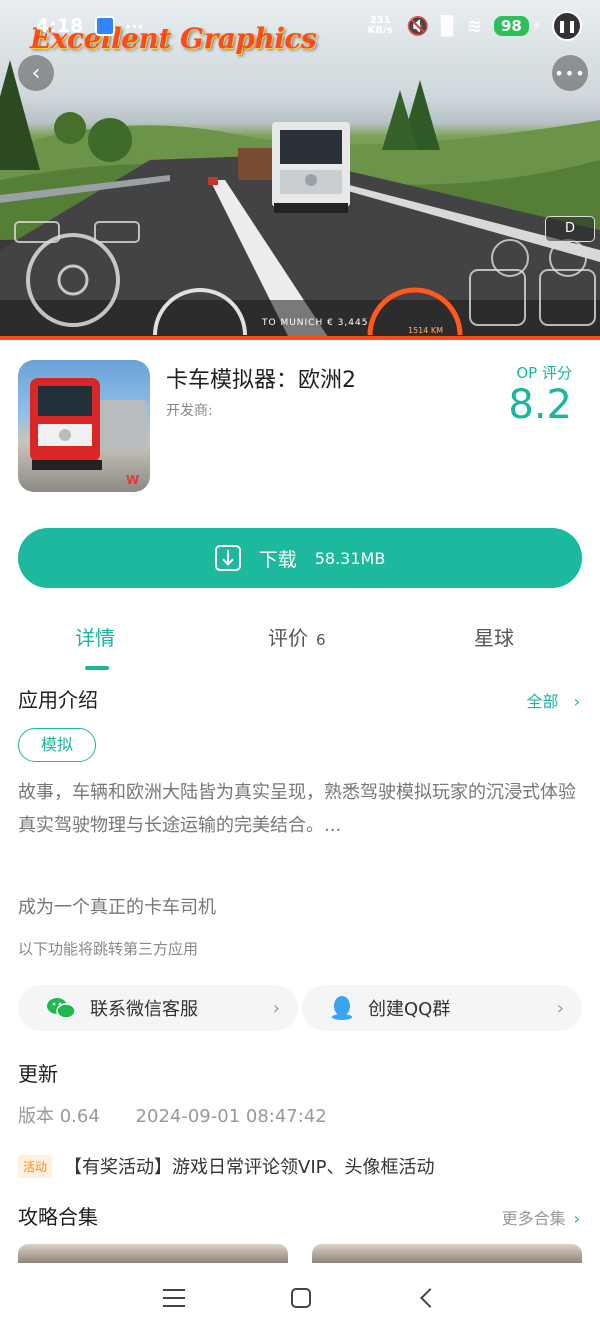 The height and width of the screenshot is (1333, 600). I want to click on signal-icon: ▉, so click(448, 26).